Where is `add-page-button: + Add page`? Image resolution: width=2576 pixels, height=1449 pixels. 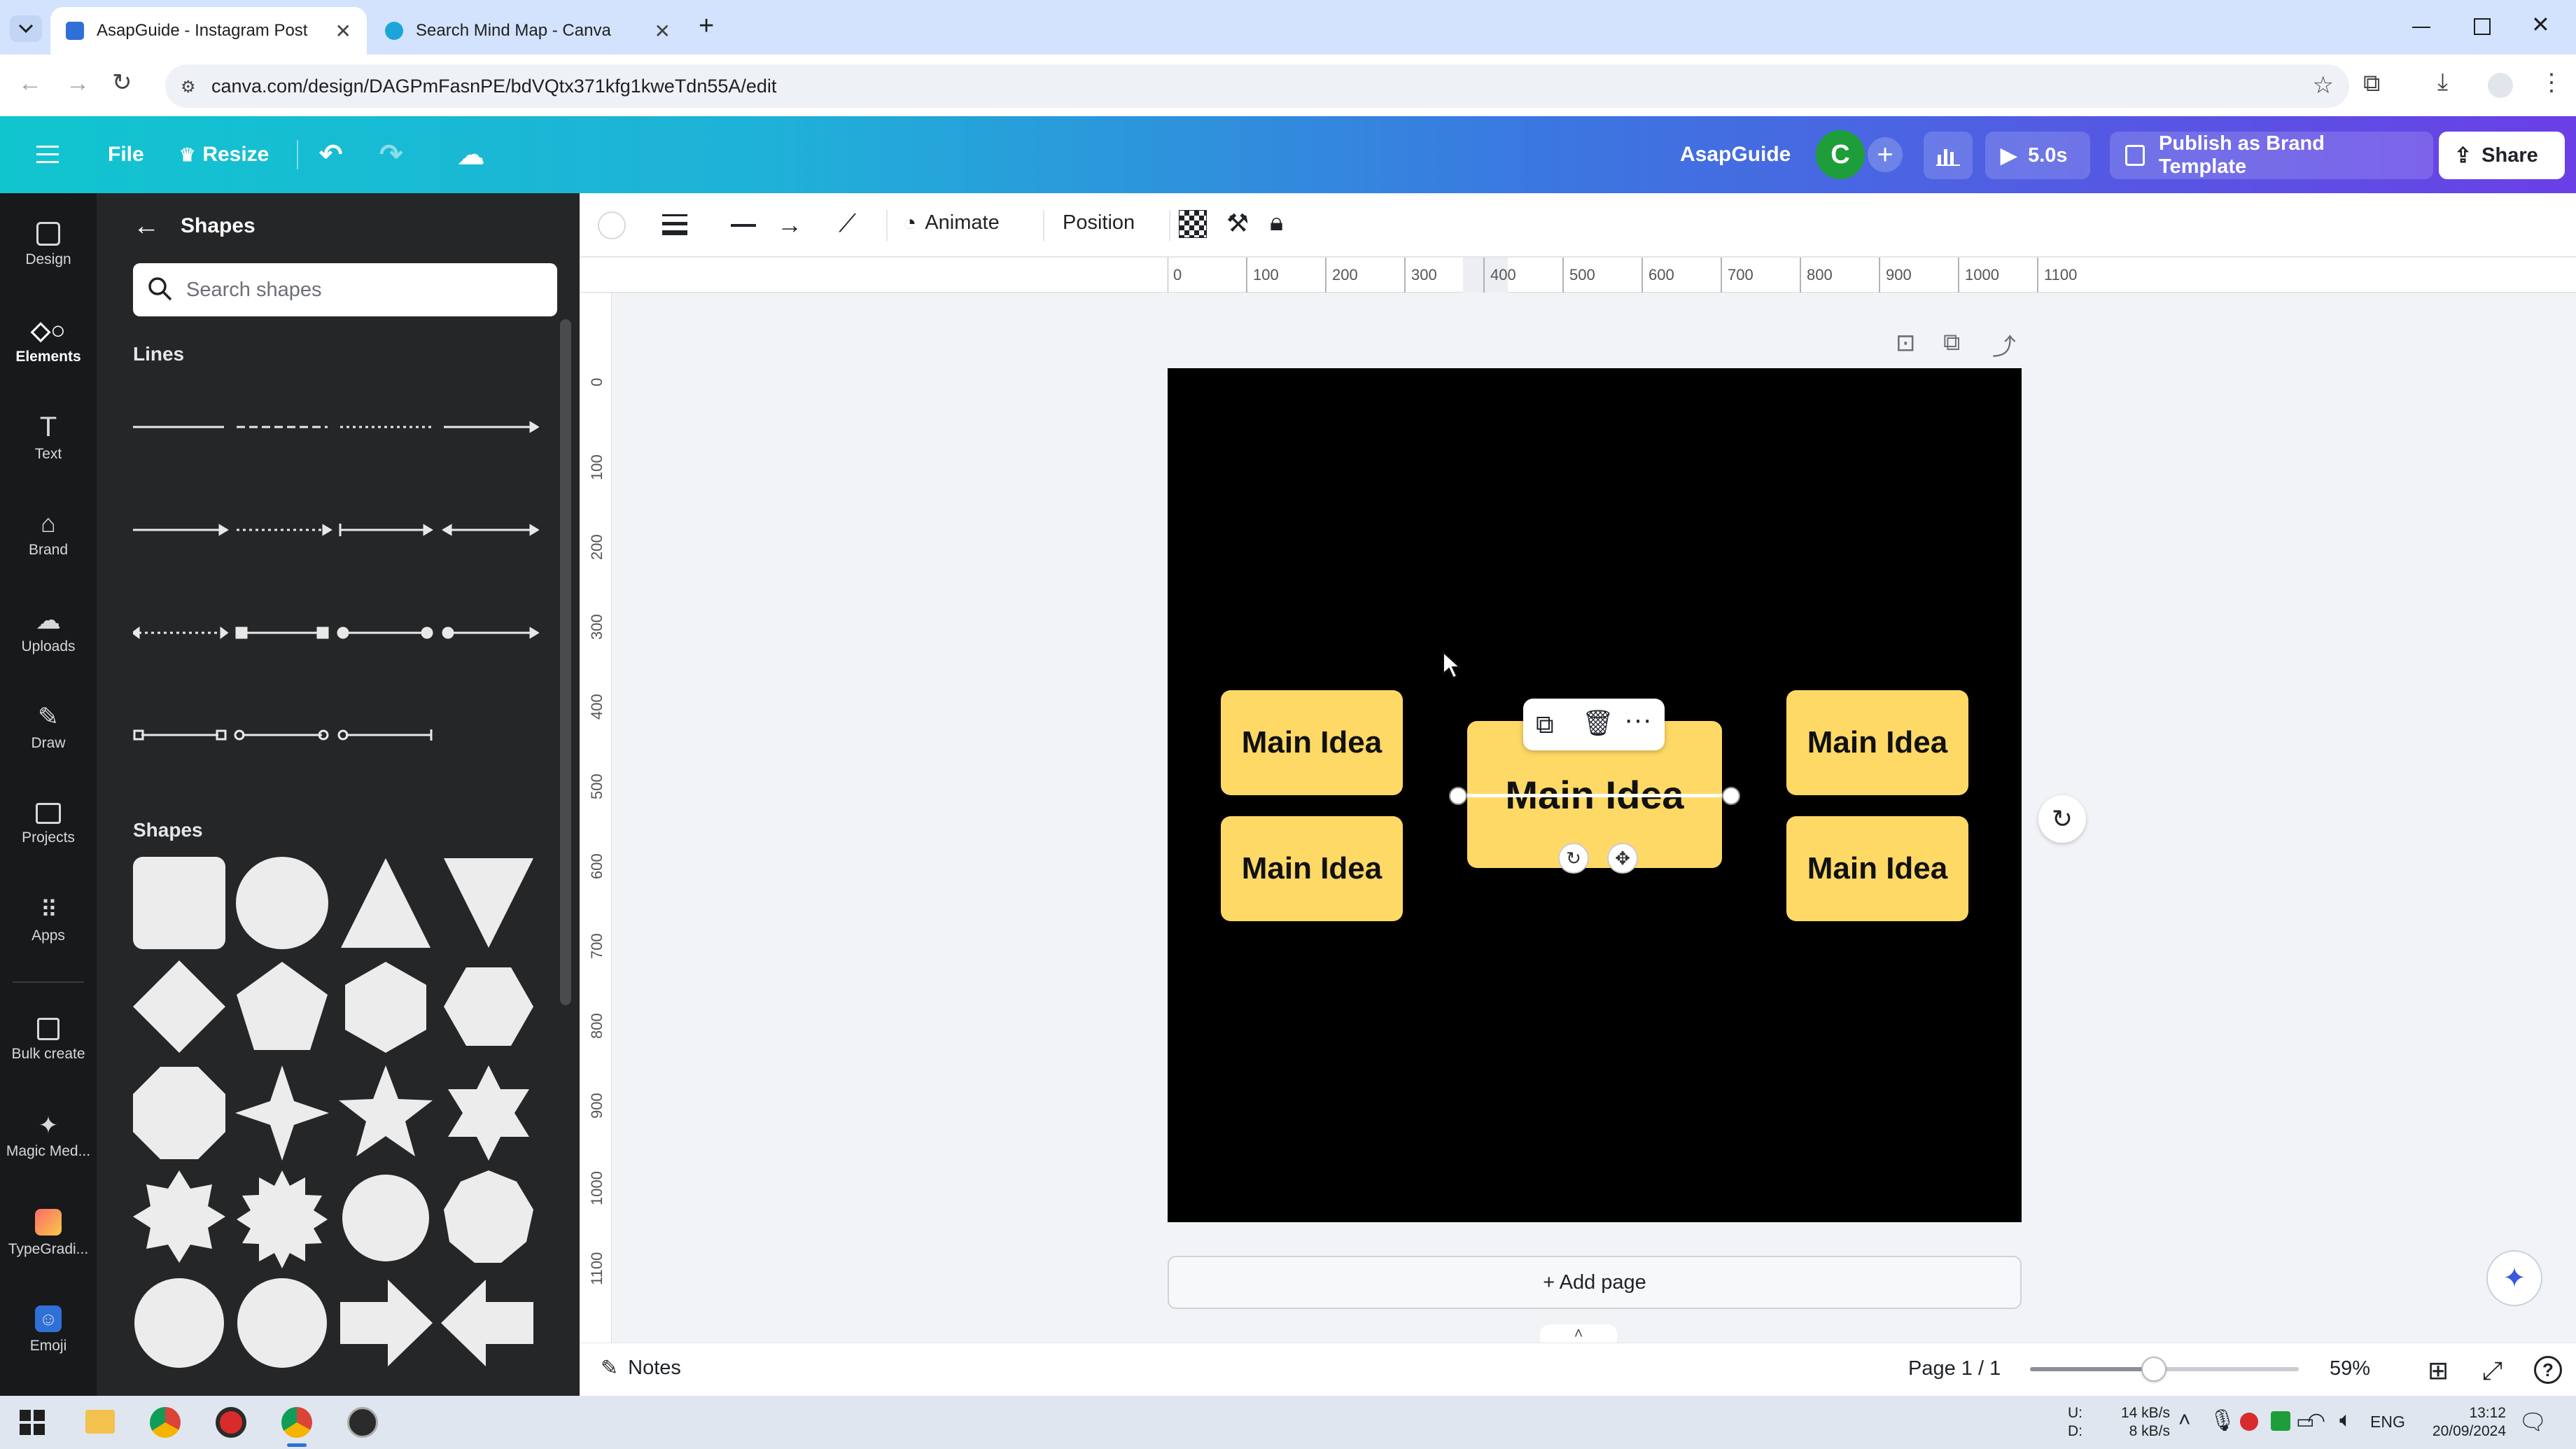 add-page-button: + Add page is located at coordinates (1595, 1282).